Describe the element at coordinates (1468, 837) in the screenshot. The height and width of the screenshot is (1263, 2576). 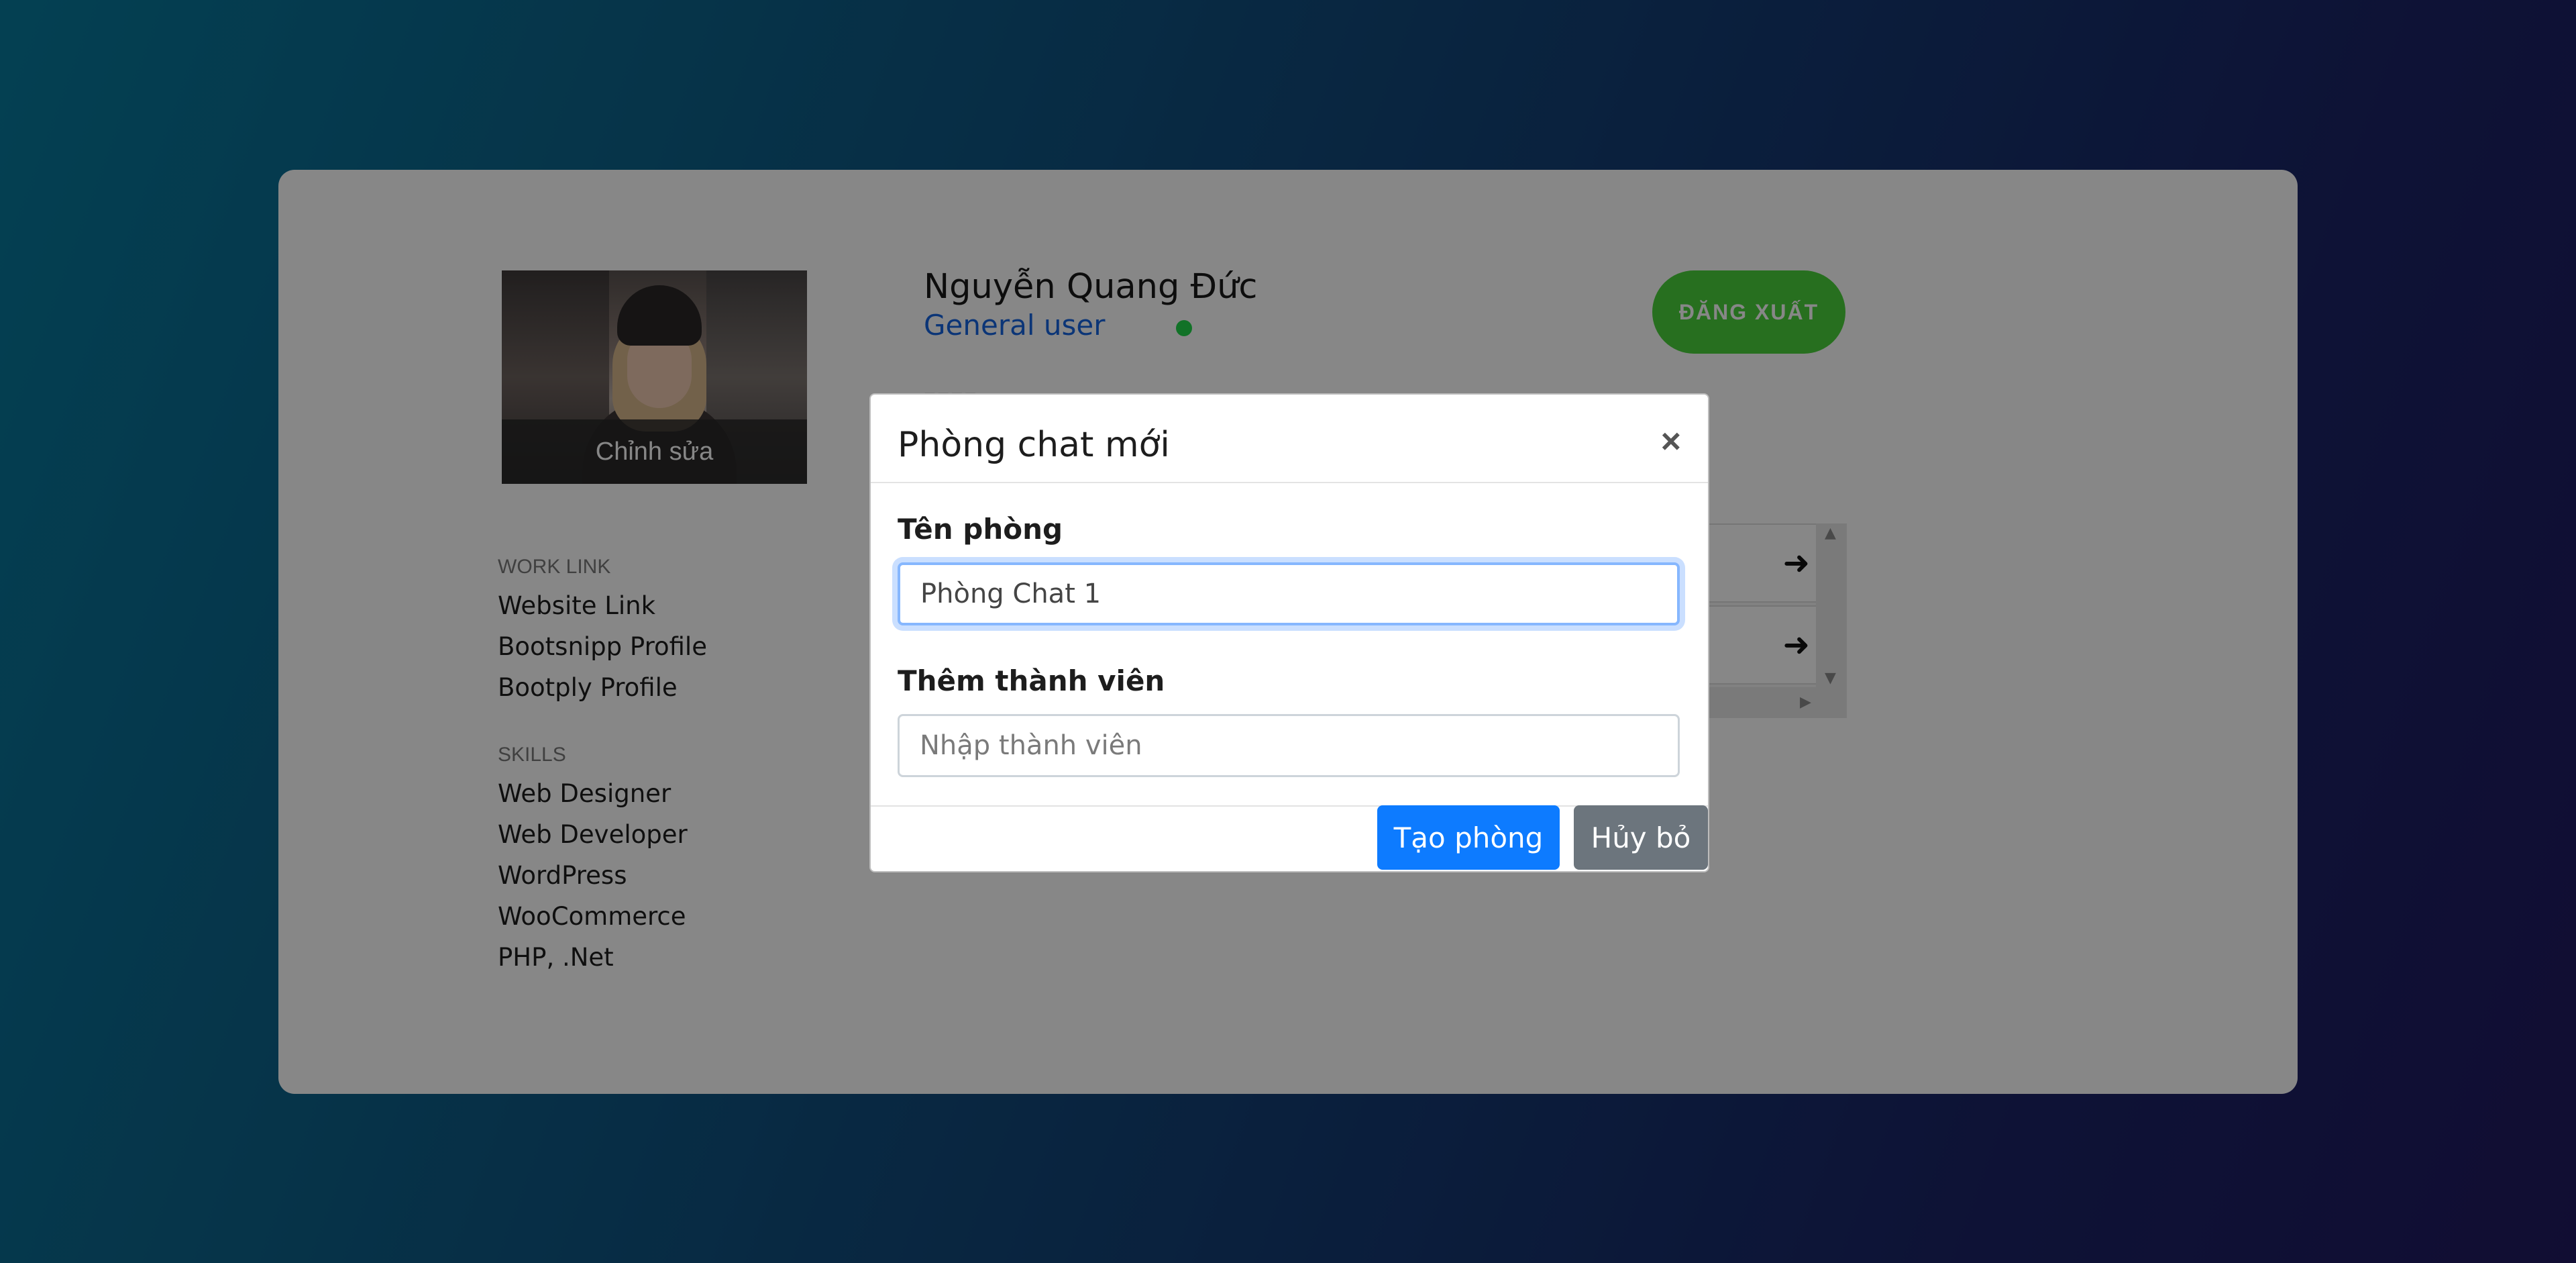
I see `create-room-button: Tạo phòng` at that location.